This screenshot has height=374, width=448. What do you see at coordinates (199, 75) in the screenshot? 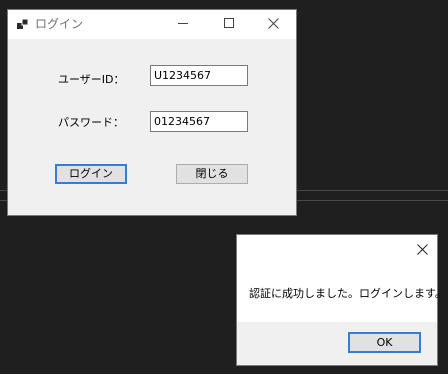
I see `userid-input` at bounding box center [199, 75].